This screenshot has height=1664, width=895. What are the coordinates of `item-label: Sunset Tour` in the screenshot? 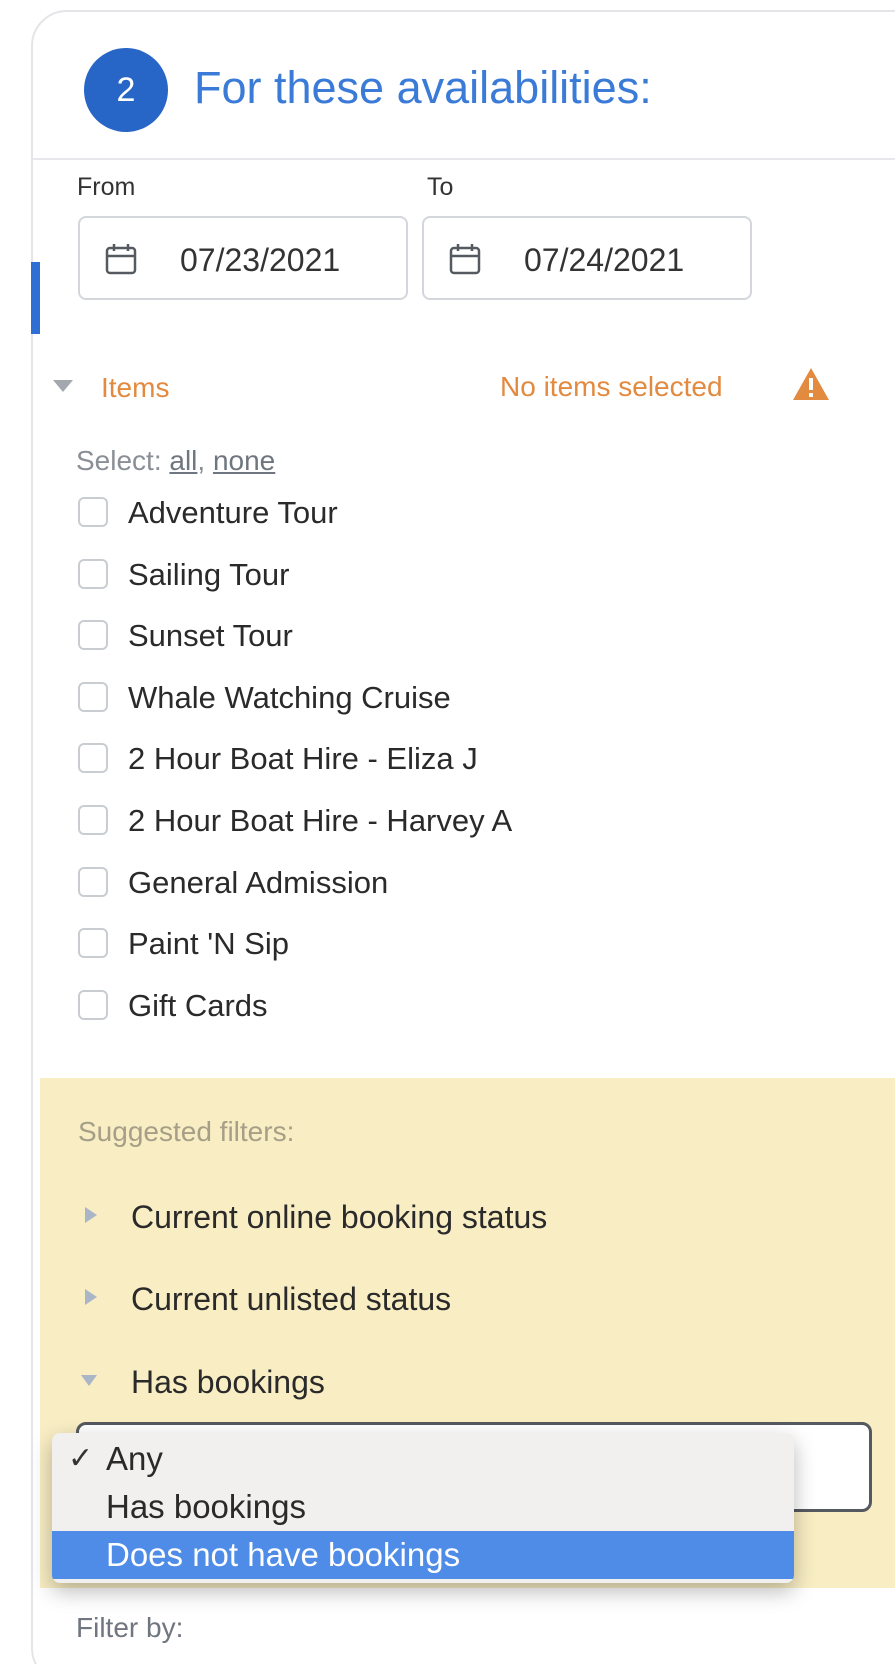 It's located at (210, 636).